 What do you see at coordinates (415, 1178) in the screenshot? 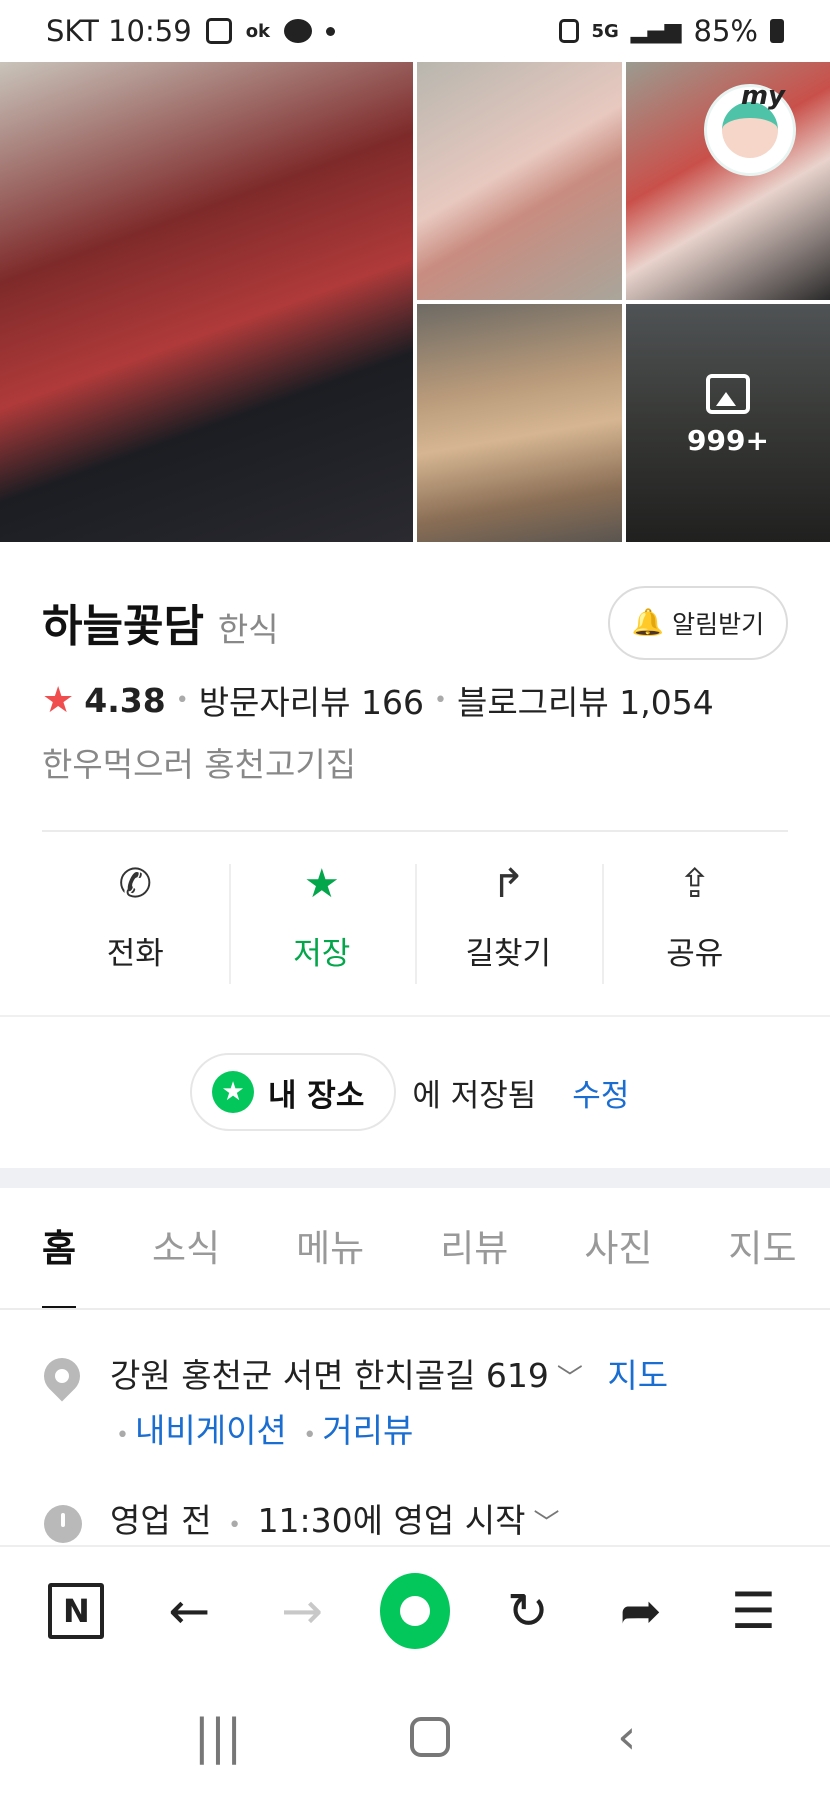
I see `section-gap` at bounding box center [415, 1178].